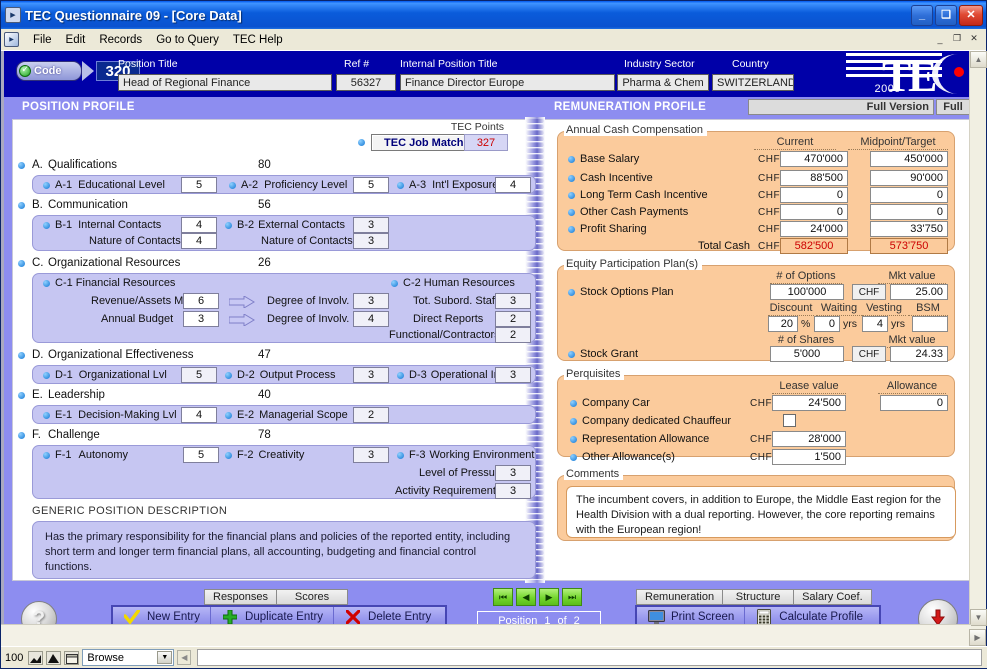 Image resolution: width=987 pixels, height=669 pixels. I want to click on item-degree-involv-2-value: 4, so click(371, 319).